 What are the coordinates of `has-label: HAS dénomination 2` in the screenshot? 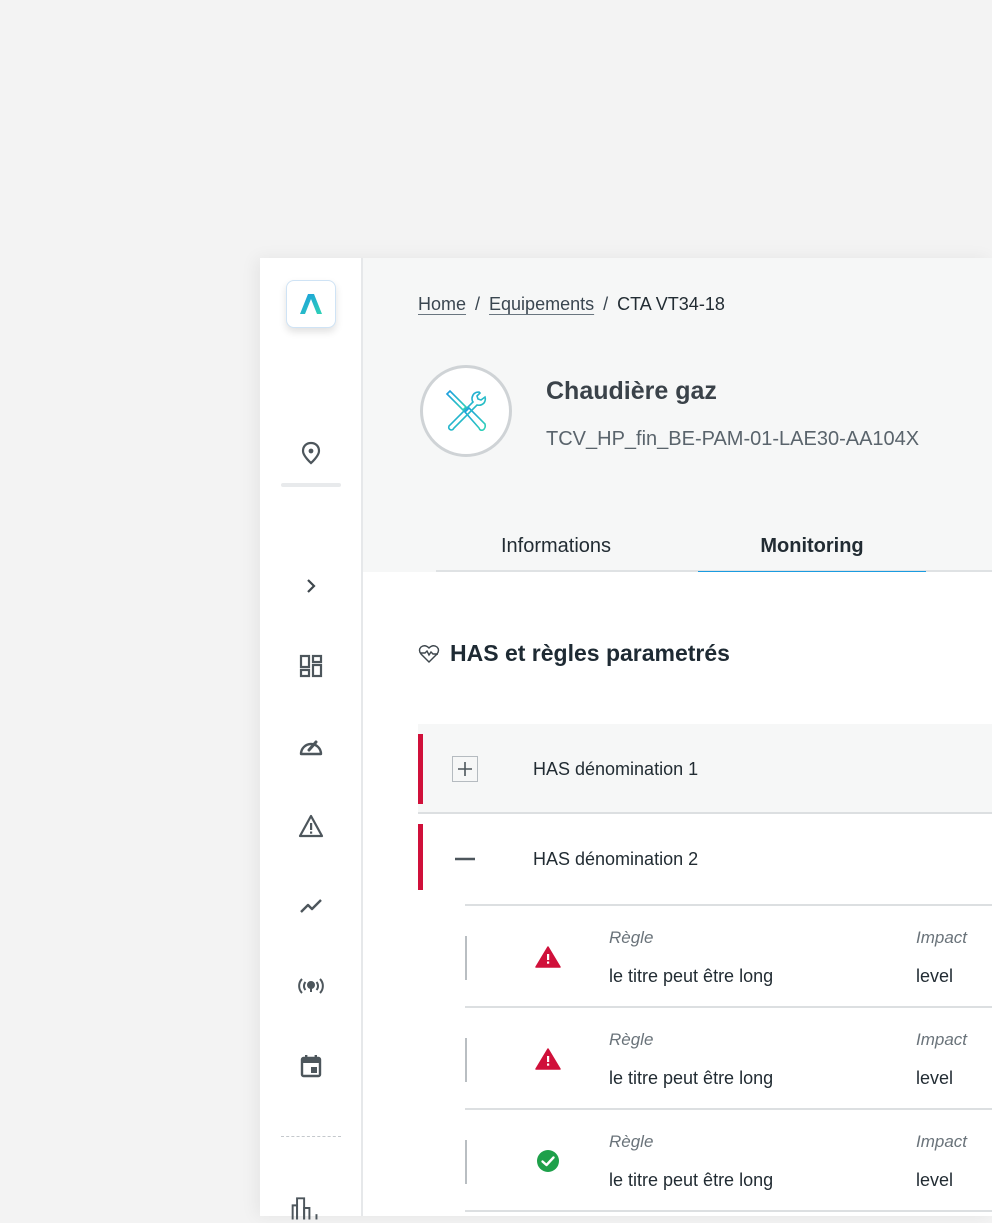 It's located at (616, 858).